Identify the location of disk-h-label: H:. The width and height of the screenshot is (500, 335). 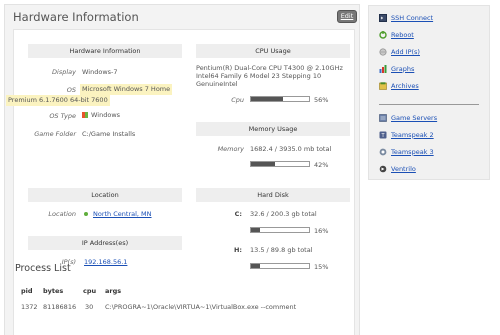
(237, 250).